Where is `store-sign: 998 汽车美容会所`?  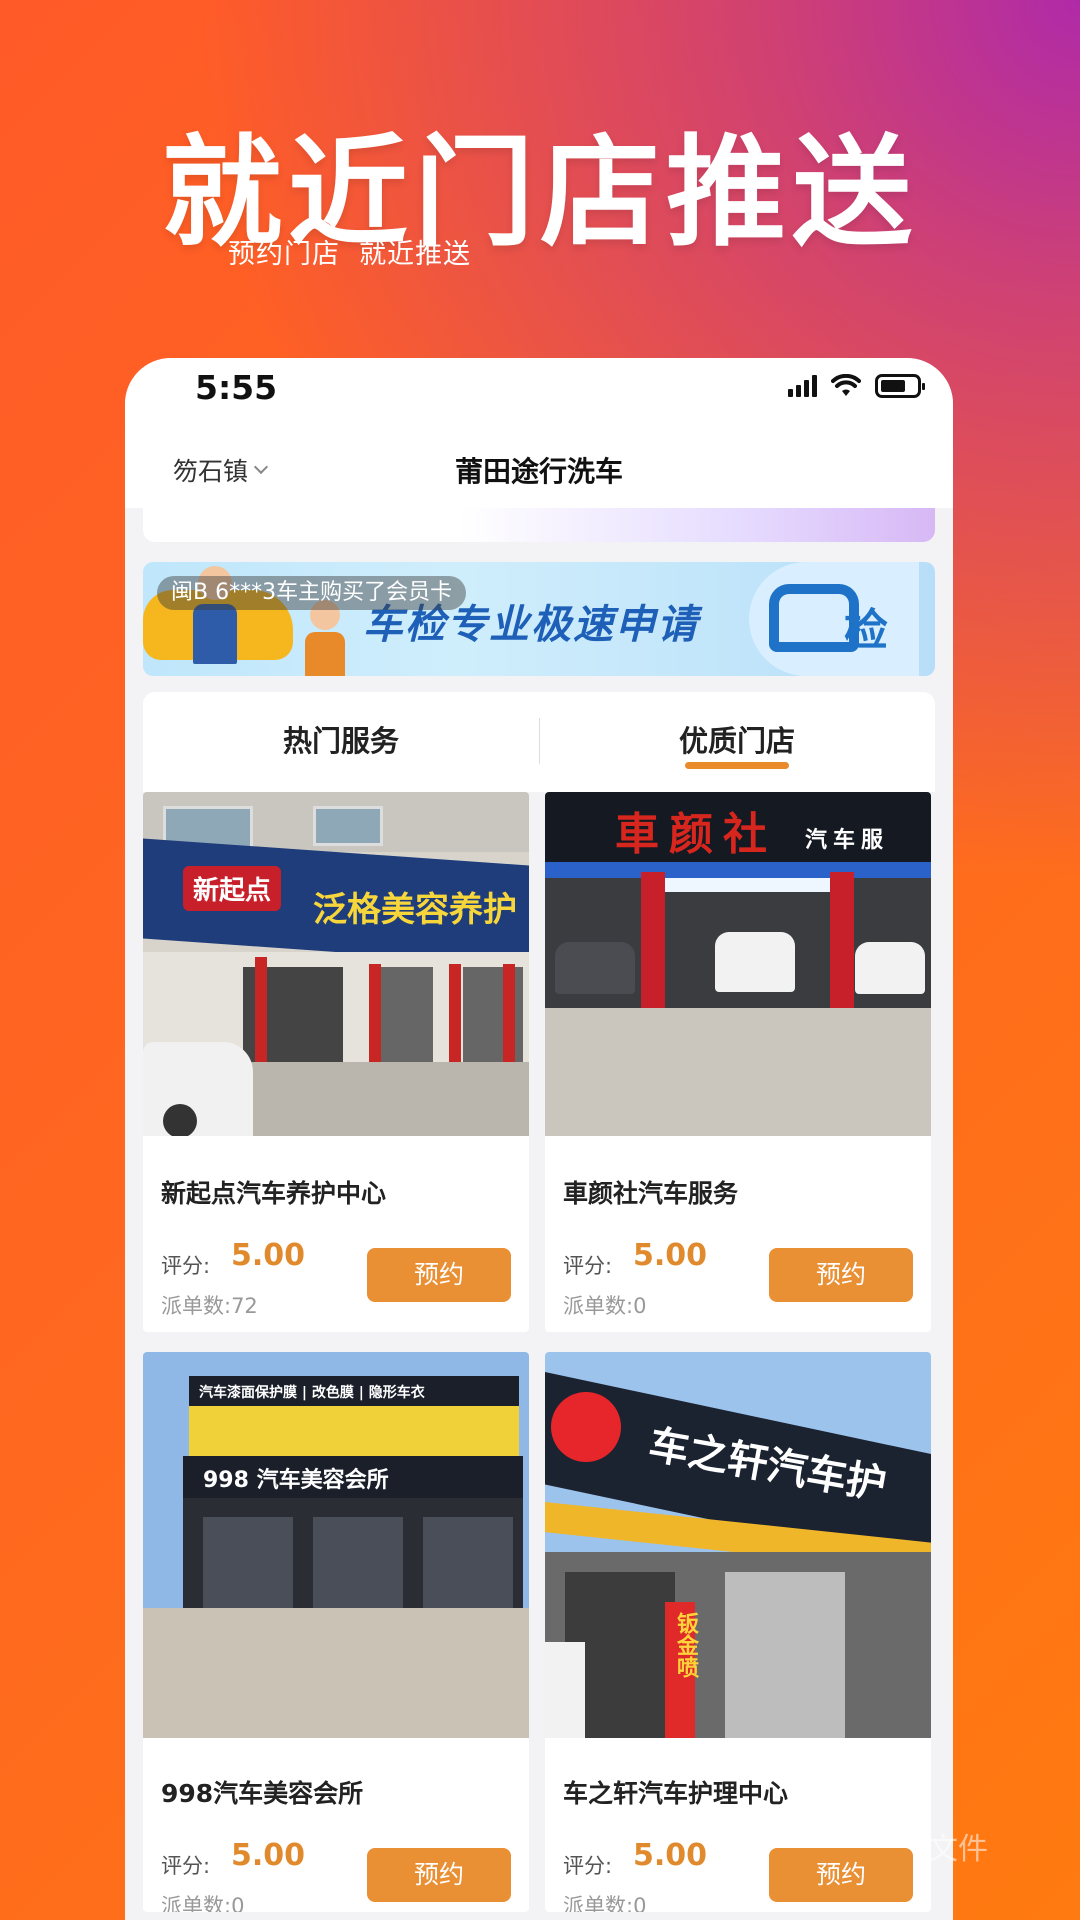 store-sign: 998 汽车美容会所 is located at coordinates (296, 1480).